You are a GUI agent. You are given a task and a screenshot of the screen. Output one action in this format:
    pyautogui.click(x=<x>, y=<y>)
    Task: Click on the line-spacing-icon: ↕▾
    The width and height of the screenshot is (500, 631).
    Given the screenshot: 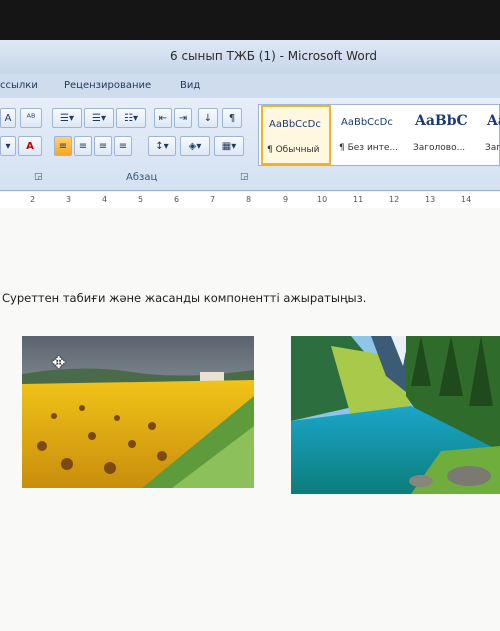 What is the action you would take?
    pyautogui.click(x=162, y=146)
    